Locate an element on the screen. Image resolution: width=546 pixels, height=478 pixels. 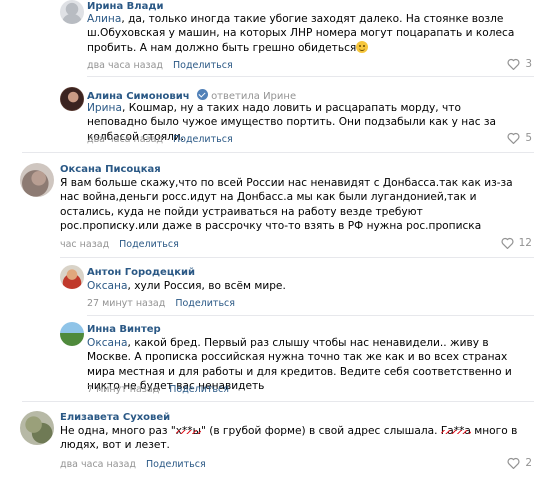
comment-meta: 27 минут назад Поделиться is located at coordinates (161, 303).